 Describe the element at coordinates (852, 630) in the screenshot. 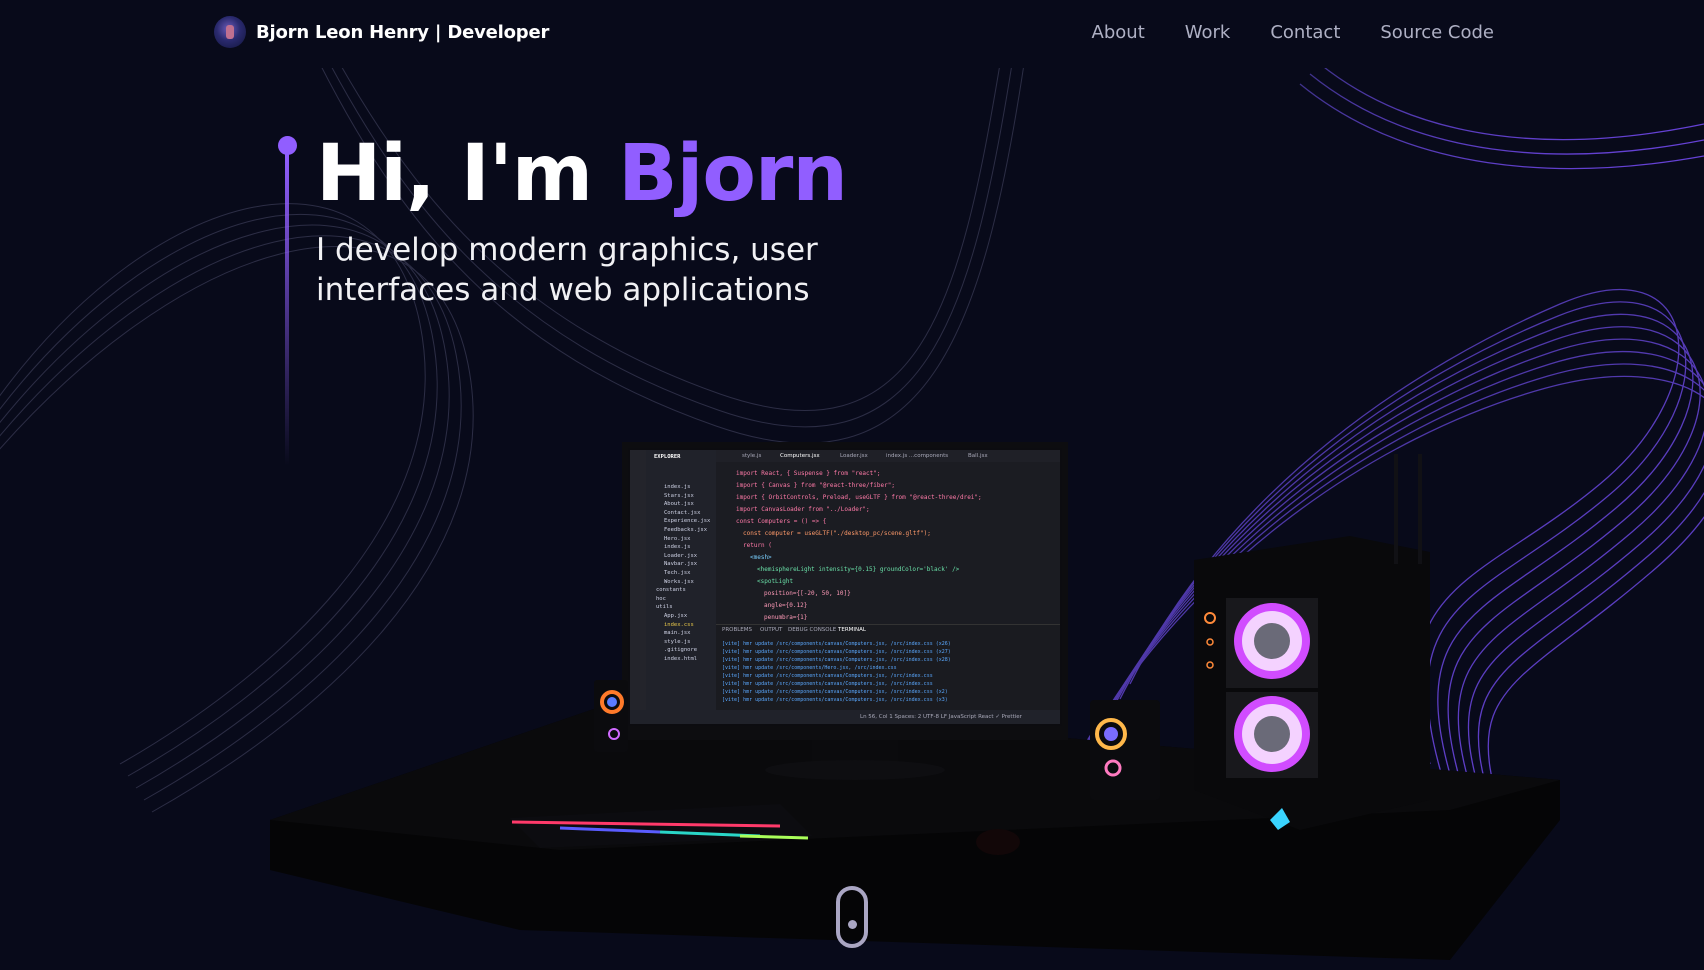

I see `terminal-tab-active: TERMINAL` at that location.